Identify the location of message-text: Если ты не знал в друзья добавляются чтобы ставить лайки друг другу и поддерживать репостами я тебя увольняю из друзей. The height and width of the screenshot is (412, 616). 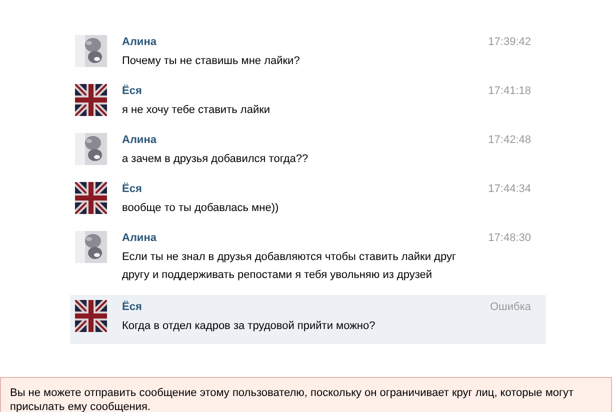
(289, 266).